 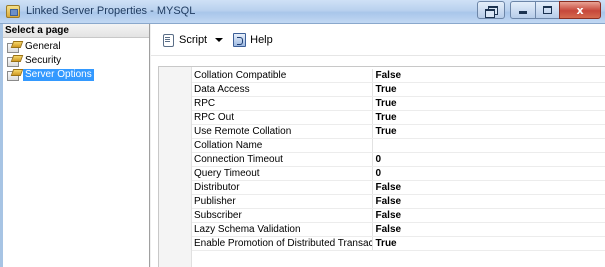 I want to click on help-button: Help, so click(x=253, y=40).